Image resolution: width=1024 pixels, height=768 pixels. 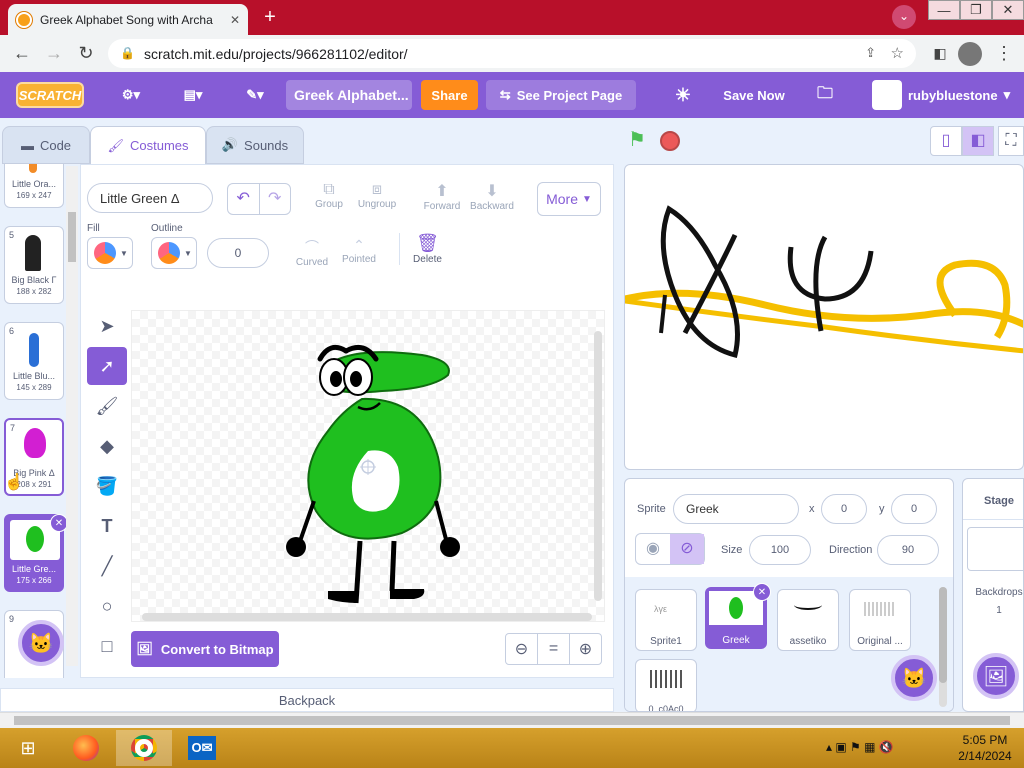 I want to click on undo-icon: ↶, so click(x=244, y=199).